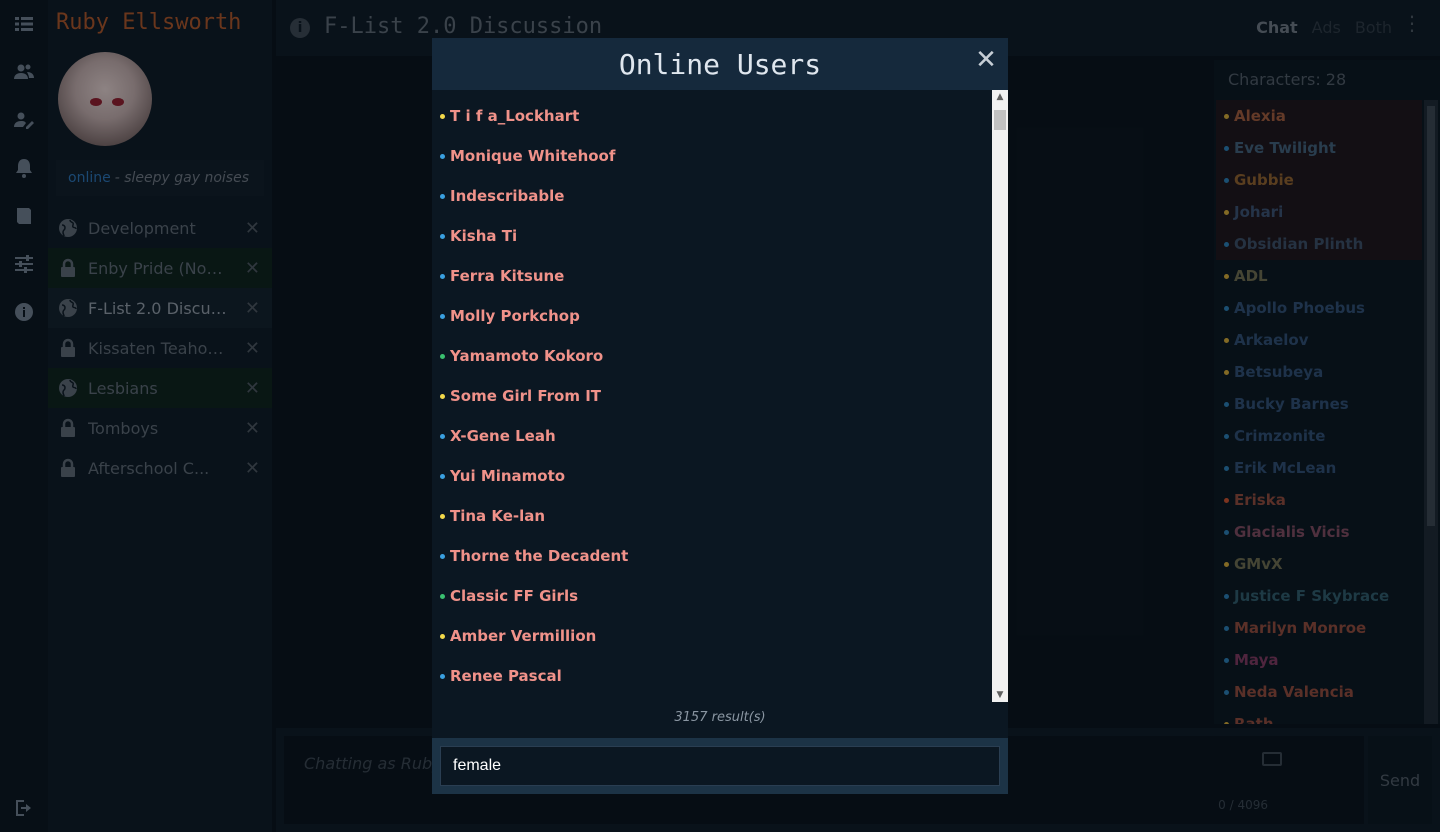 Image resolution: width=1440 pixels, height=832 pixels. Describe the element at coordinates (1000, 396) in the screenshot. I see `modal-scrollbar: ▲ ▼` at that location.